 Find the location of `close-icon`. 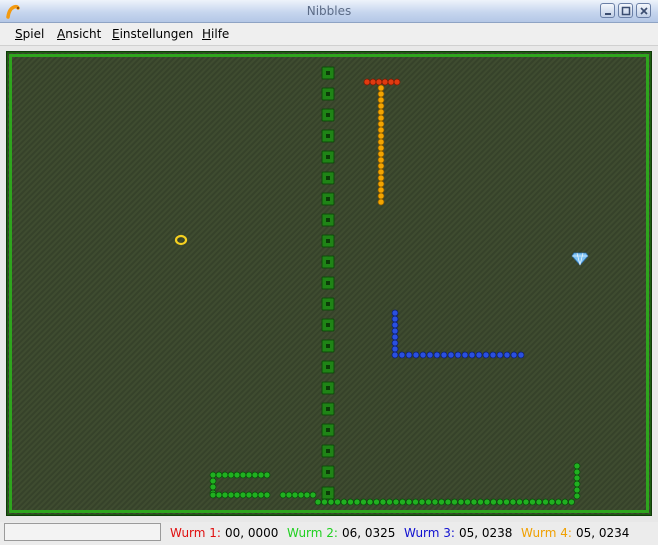

close-icon is located at coordinates (644, 11).